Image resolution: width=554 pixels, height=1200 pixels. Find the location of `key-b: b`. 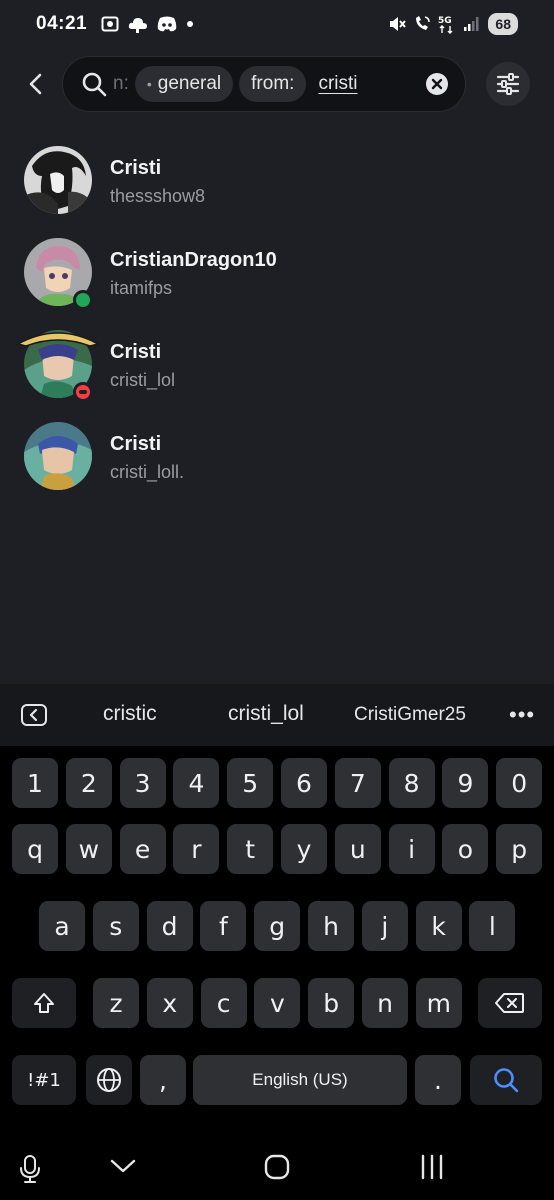

key-b: b is located at coordinates (331, 1003).